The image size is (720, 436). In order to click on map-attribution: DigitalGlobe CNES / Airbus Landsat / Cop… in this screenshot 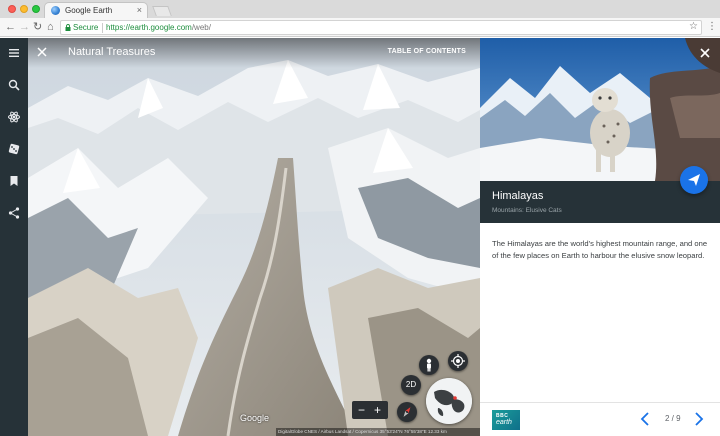, I will do `click(378, 432)`.